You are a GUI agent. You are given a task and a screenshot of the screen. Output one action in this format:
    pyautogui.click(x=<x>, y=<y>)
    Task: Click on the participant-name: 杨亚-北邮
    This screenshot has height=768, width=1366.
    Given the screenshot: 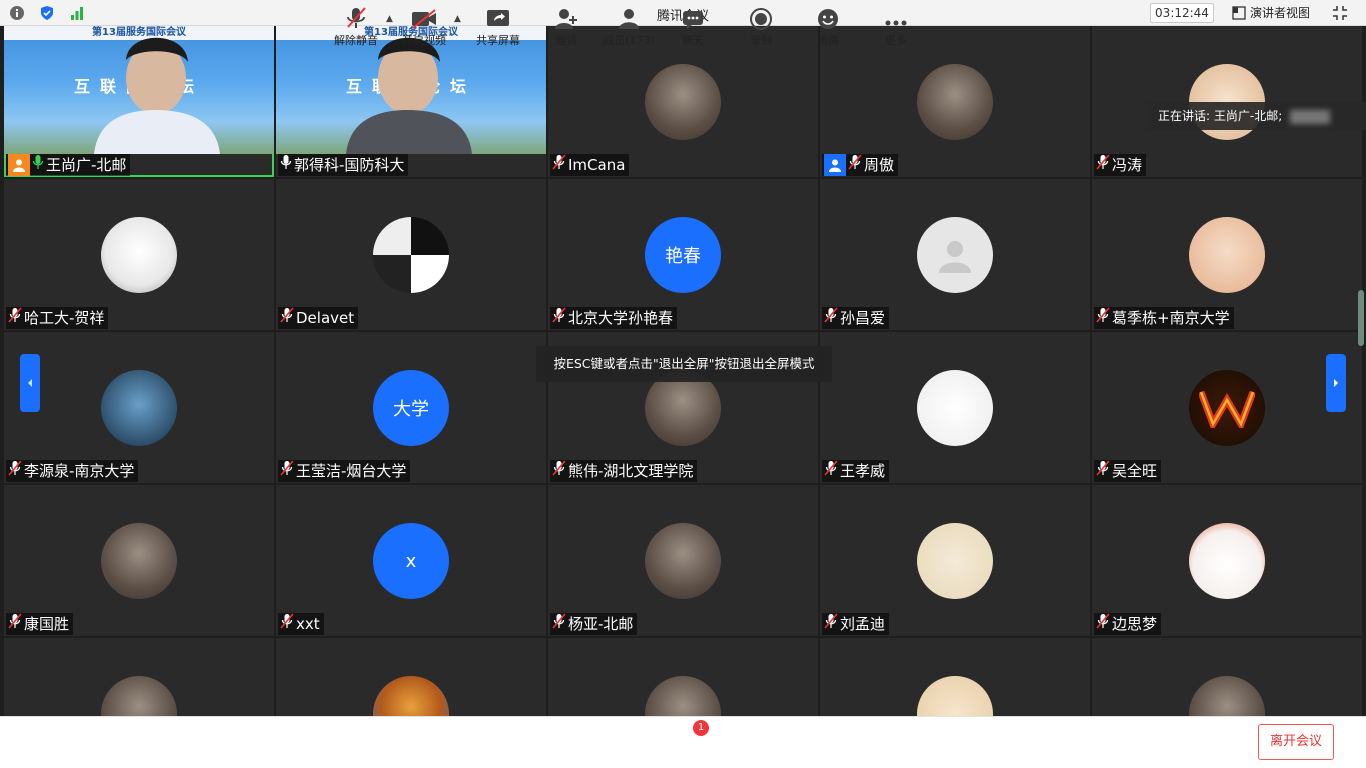 What is the action you would take?
    pyautogui.click(x=601, y=624)
    